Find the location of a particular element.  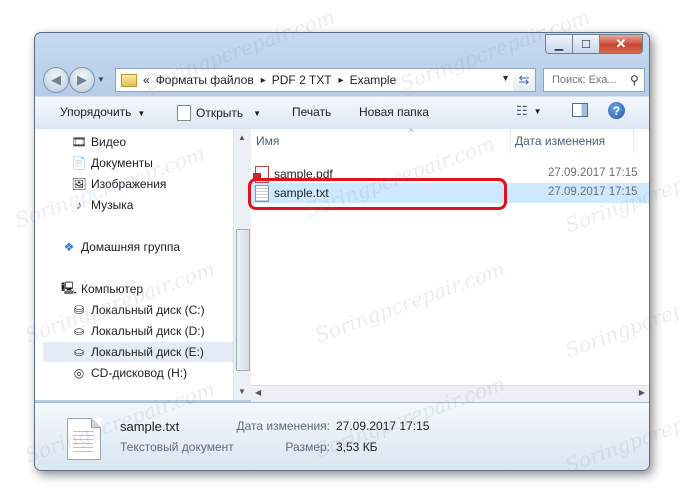

sort-ascending-icon: ^ is located at coordinates (411, 132).